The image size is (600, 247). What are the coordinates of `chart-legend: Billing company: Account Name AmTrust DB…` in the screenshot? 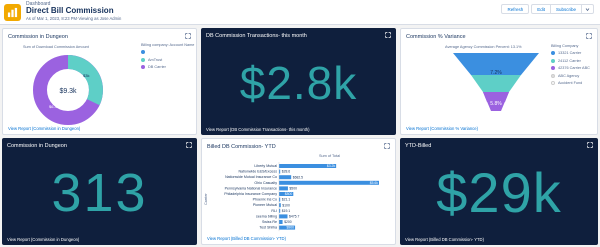 It's located at (167, 58).